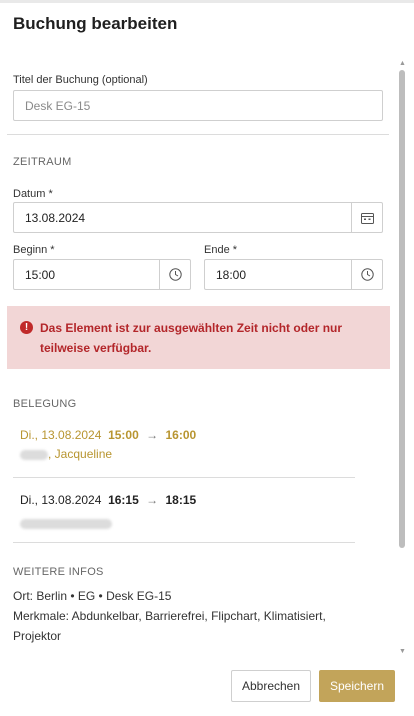  I want to click on scrollbar-thumb, so click(402, 309).